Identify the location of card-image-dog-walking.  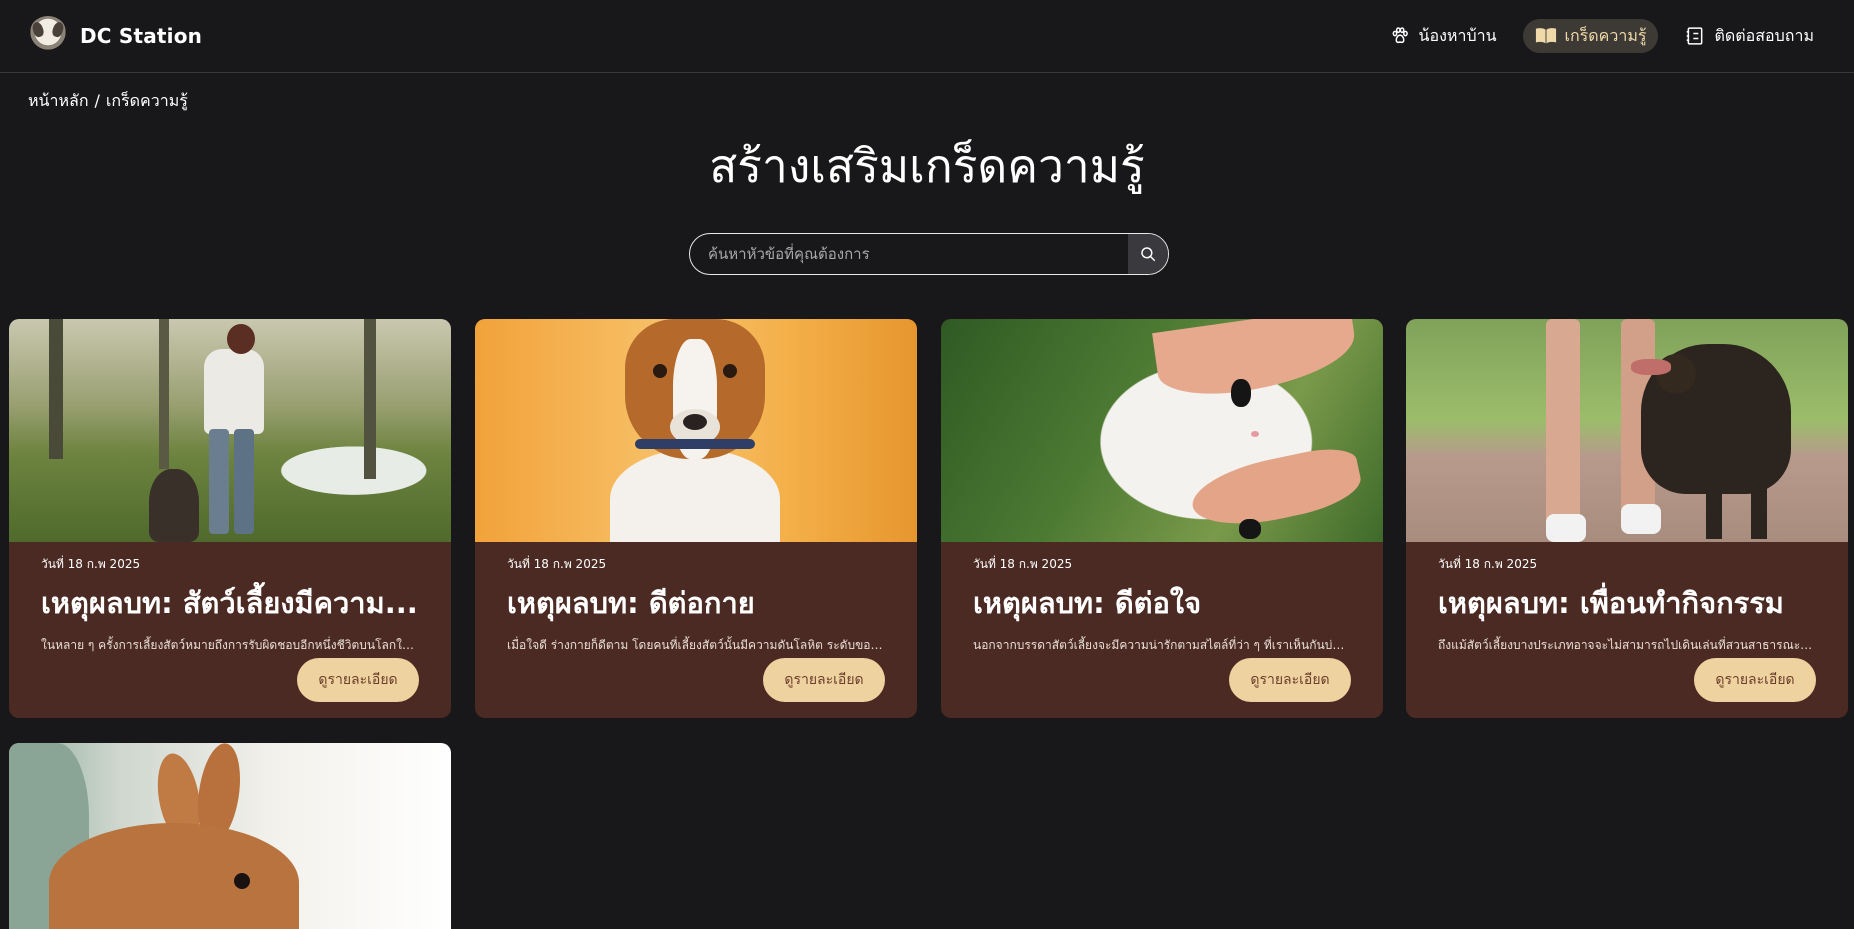
(1627, 430).